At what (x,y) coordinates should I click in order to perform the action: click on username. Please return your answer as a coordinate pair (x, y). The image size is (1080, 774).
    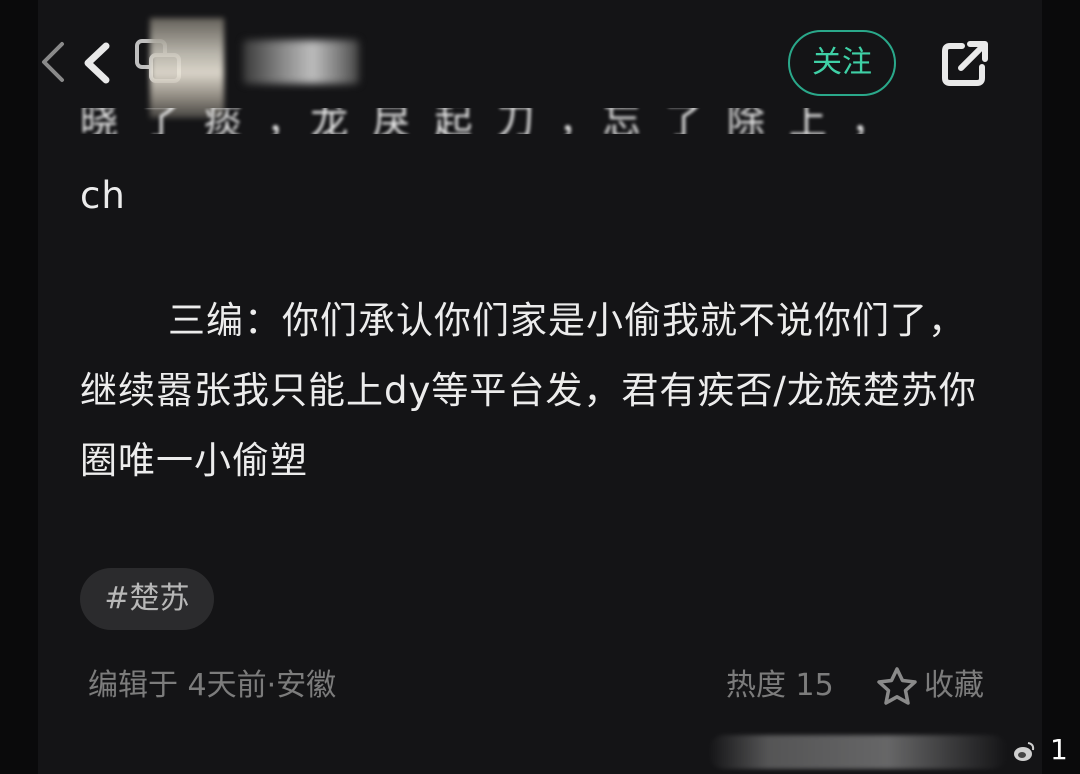
    Looking at the image, I should click on (301, 62).